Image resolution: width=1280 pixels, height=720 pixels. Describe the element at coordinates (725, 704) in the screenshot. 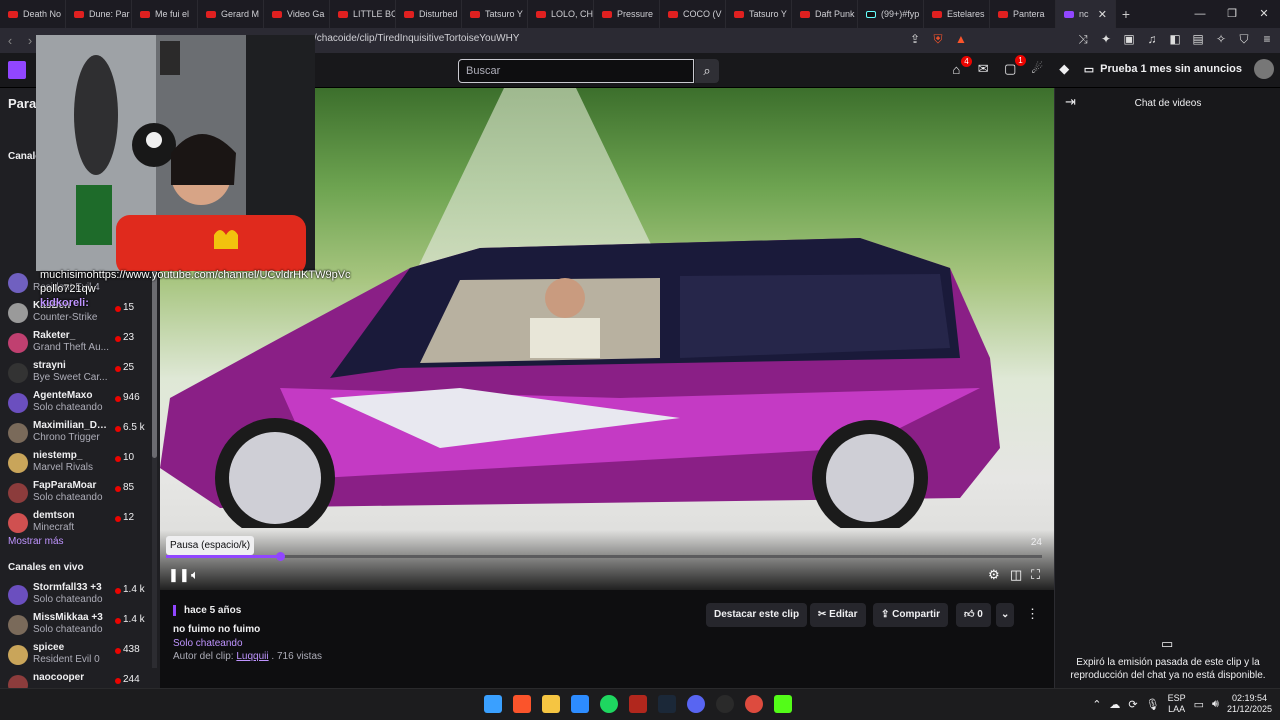

I see `timer-app-icon` at that location.